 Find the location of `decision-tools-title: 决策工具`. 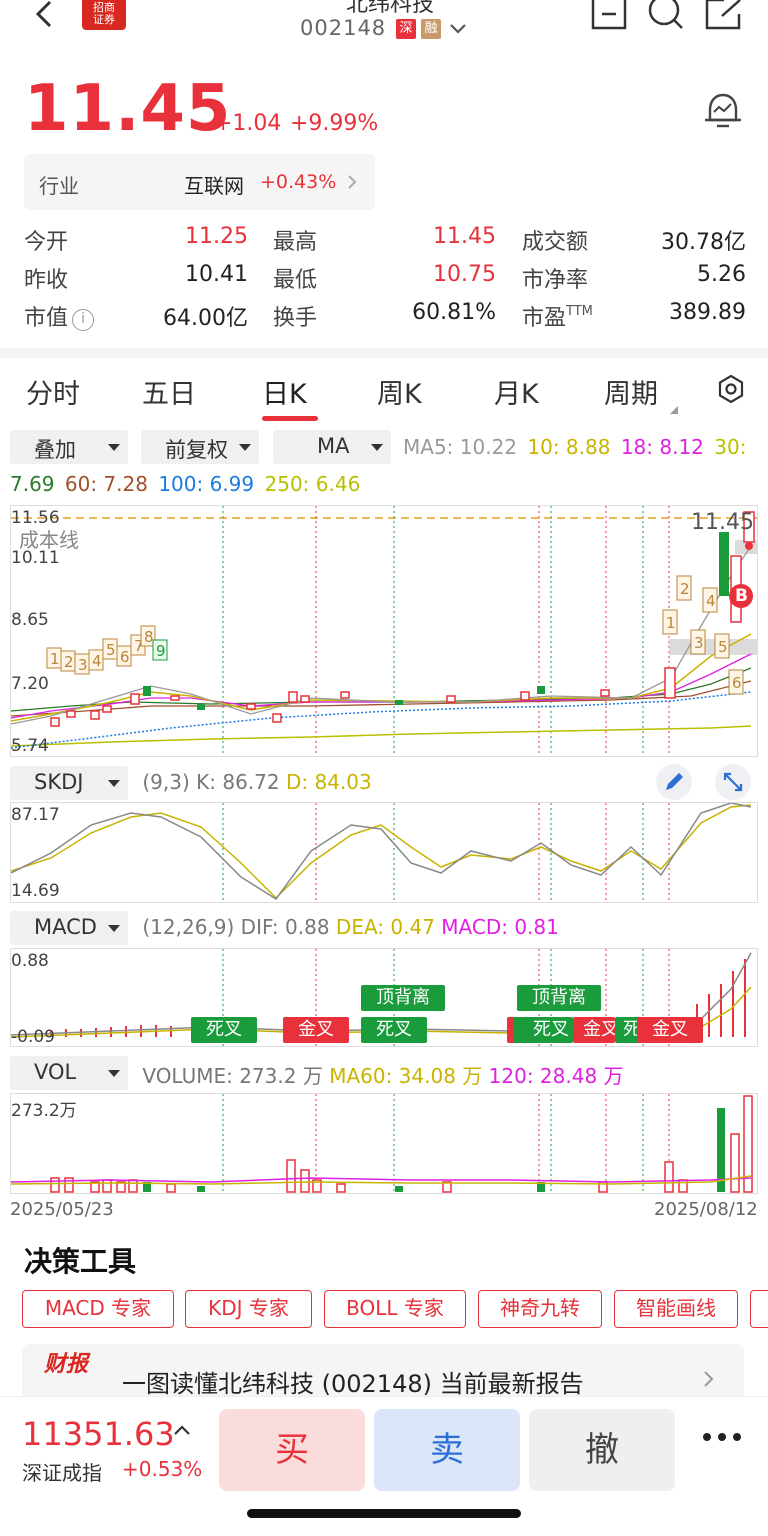

decision-tools-title: 决策工具 is located at coordinates (80, 1261).